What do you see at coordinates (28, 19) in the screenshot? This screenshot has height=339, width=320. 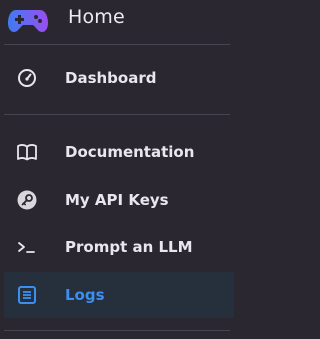 I see `gamepad-logo-icon` at bounding box center [28, 19].